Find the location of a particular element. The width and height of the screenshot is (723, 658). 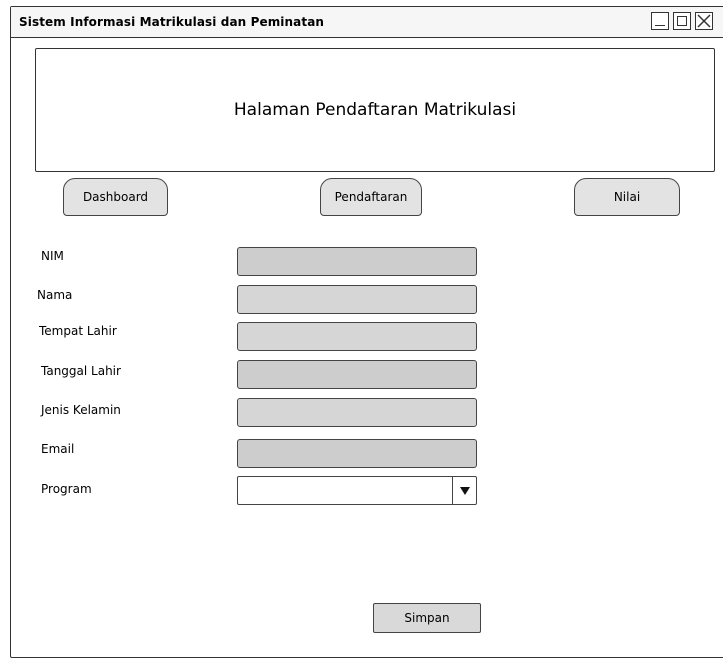

dropdown-arrow-icon is located at coordinates (464, 490).